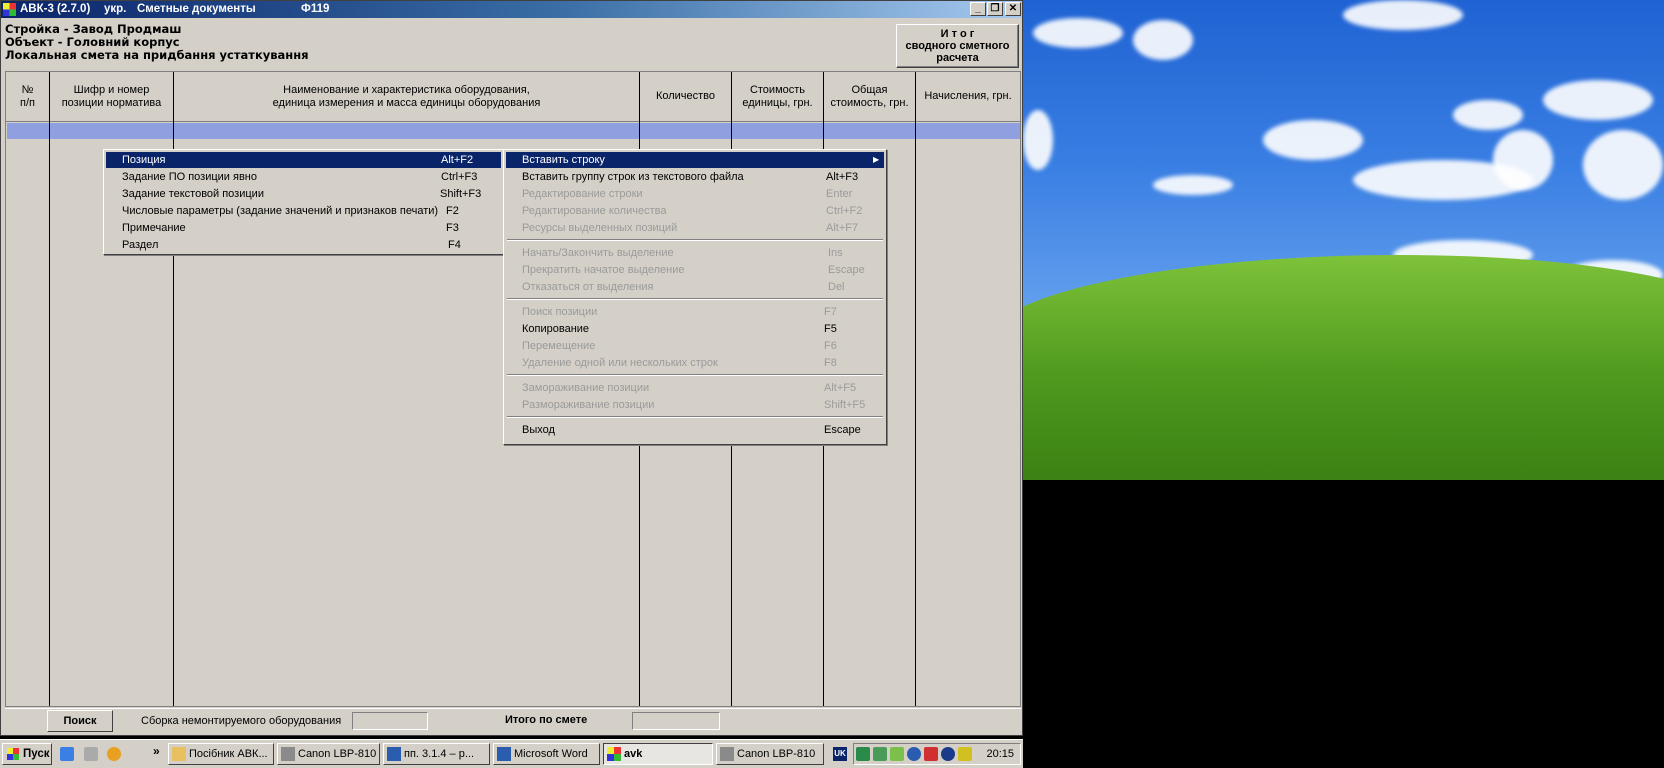 The width and height of the screenshot is (1664, 768). Describe the element at coordinates (694, 405) in the screenshot. I see `menu-item-unfreeze: Размораживание позиции Shift+F5` at that location.